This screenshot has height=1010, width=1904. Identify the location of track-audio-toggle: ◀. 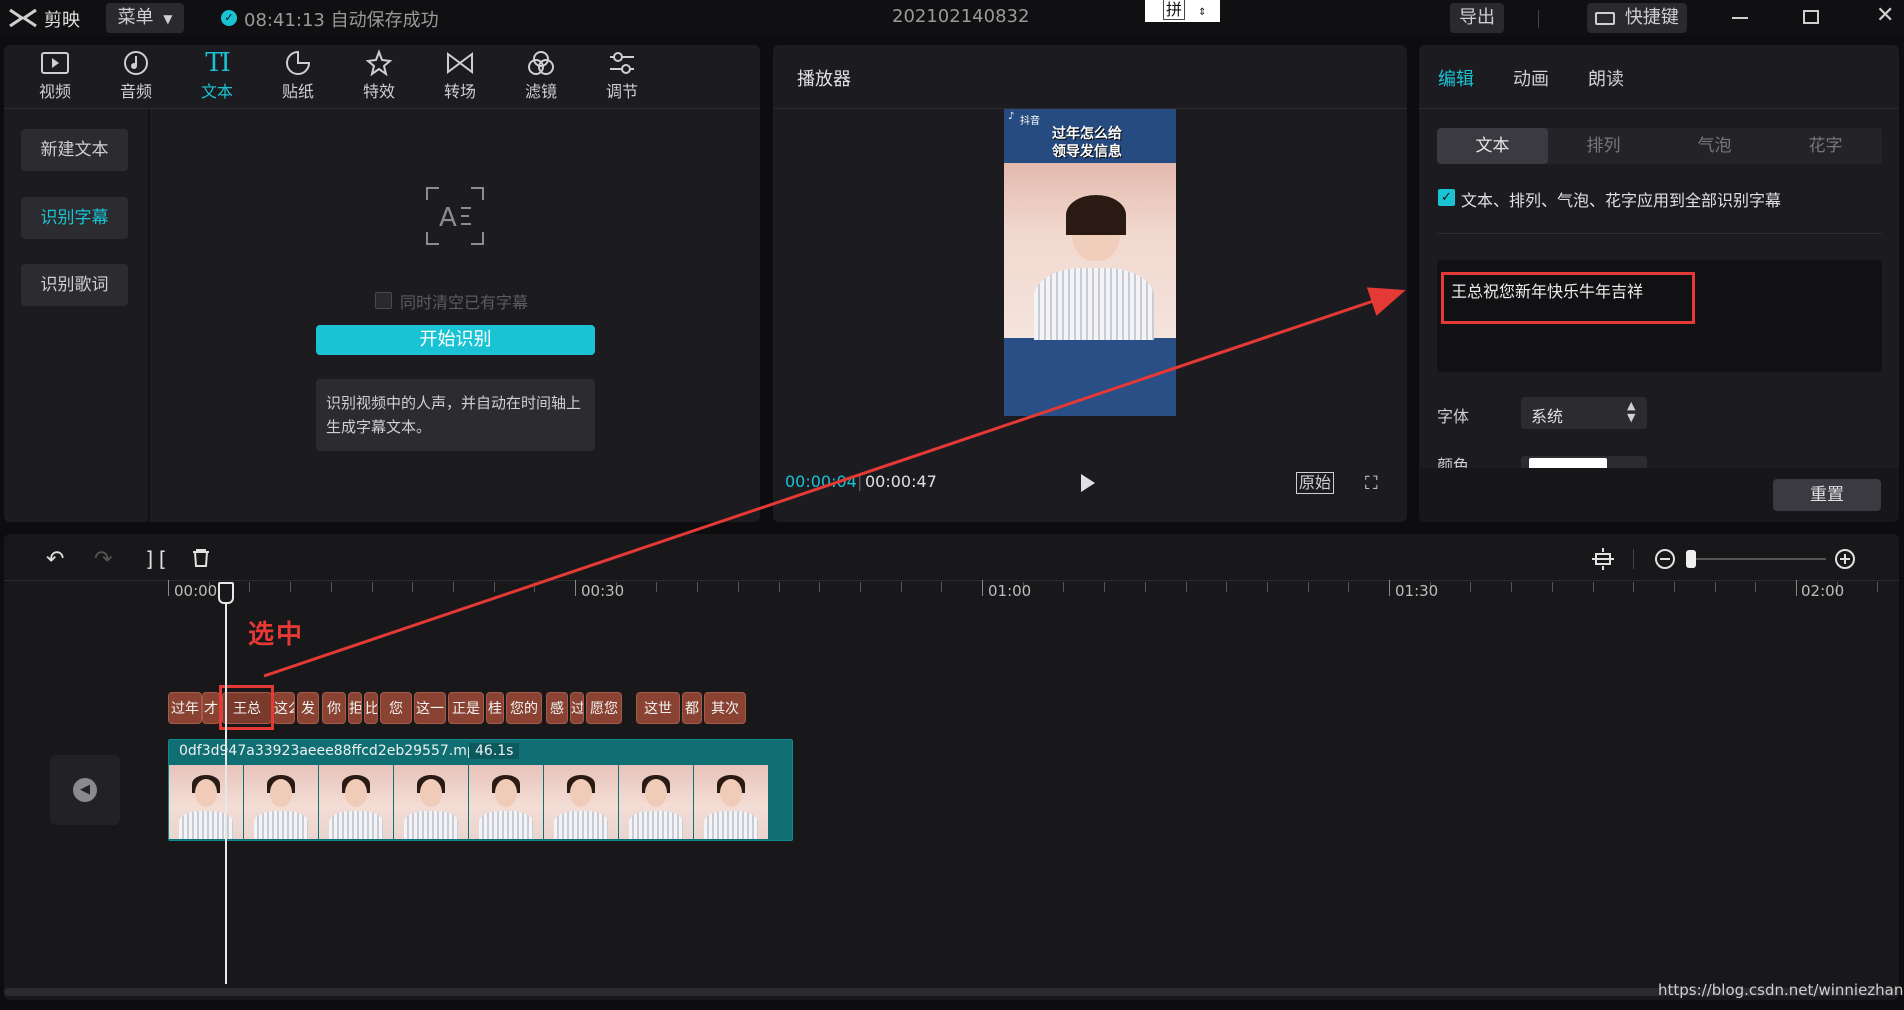
(85, 790).